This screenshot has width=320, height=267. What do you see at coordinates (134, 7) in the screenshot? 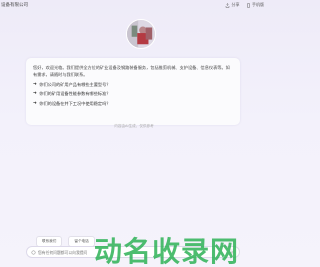
I see `top-bar: 设备有限公司 分享 手机版` at bounding box center [134, 7].